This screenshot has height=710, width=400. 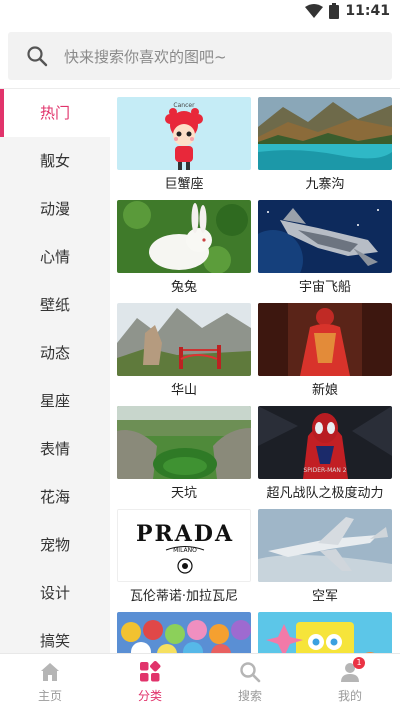 I want to click on battery-icon, so click(x=334, y=11).